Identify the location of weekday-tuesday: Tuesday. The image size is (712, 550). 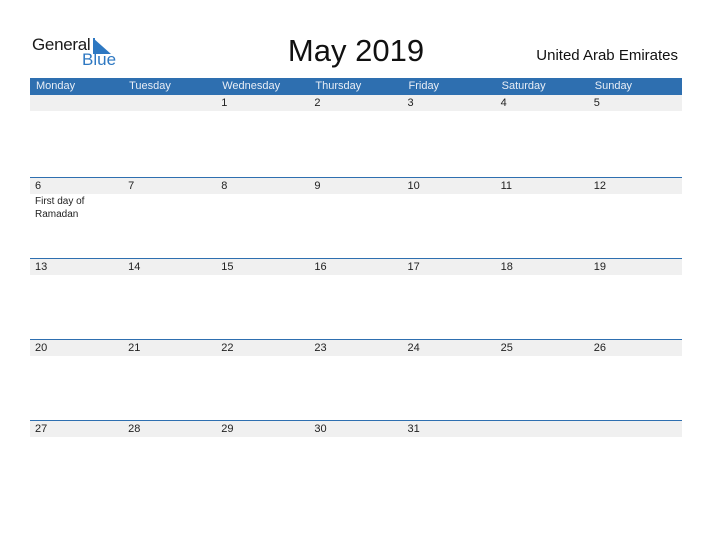
(150, 86).